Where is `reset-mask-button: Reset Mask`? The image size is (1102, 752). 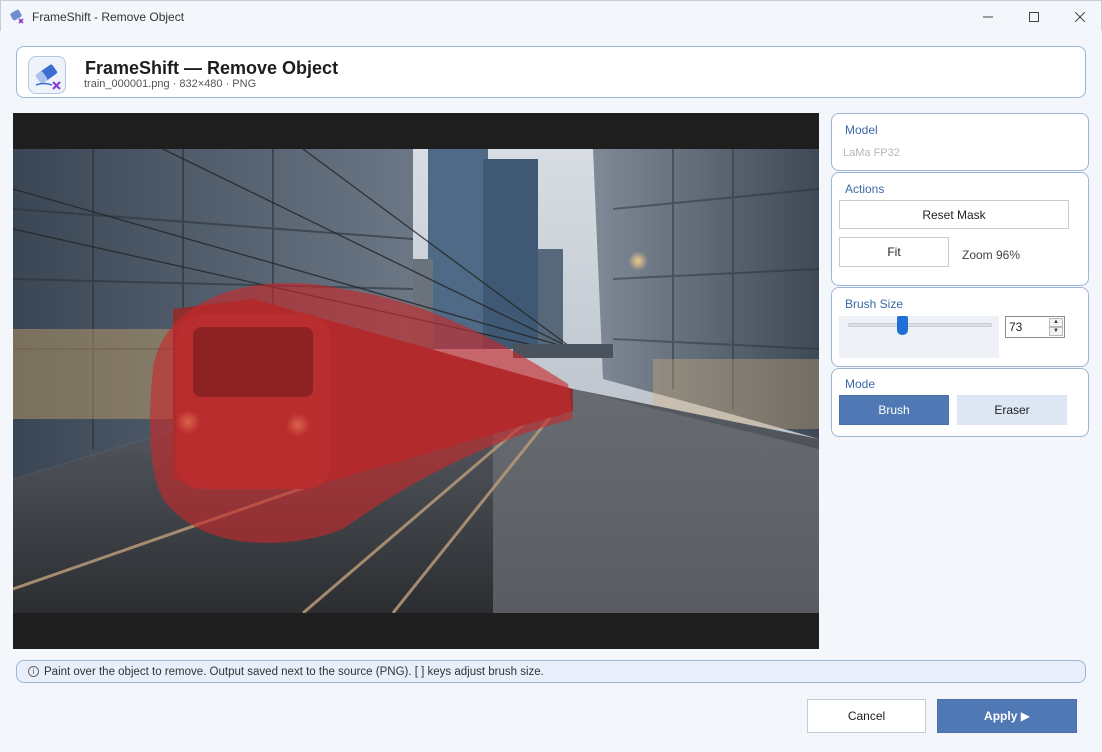 reset-mask-button: Reset Mask is located at coordinates (954, 214).